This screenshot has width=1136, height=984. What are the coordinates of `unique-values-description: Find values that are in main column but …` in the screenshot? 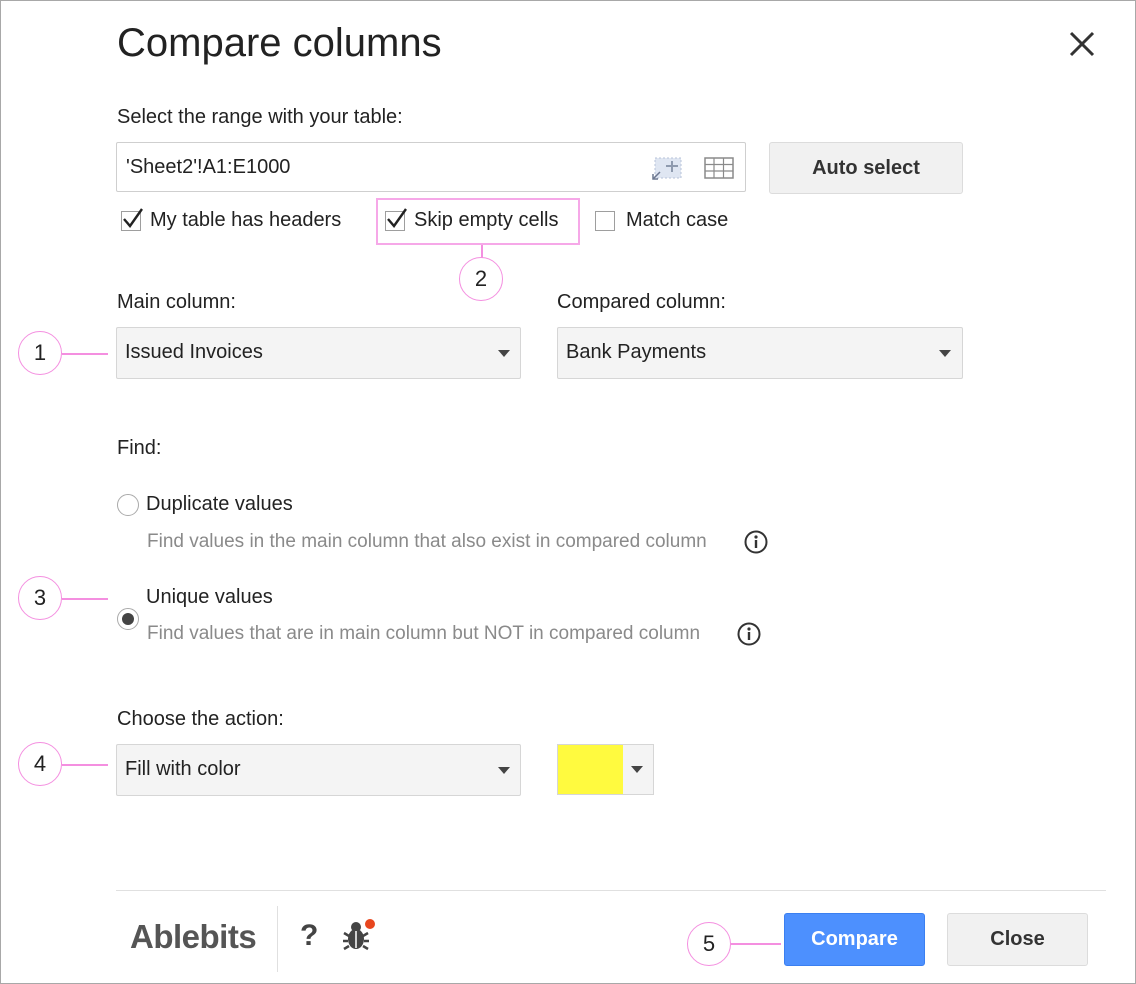 It's located at (424, 633).